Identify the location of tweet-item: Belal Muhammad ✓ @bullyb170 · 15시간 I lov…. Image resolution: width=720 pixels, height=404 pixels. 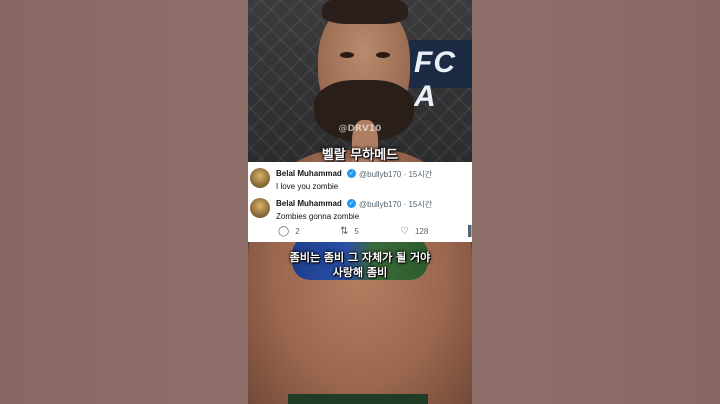
(360, 180).